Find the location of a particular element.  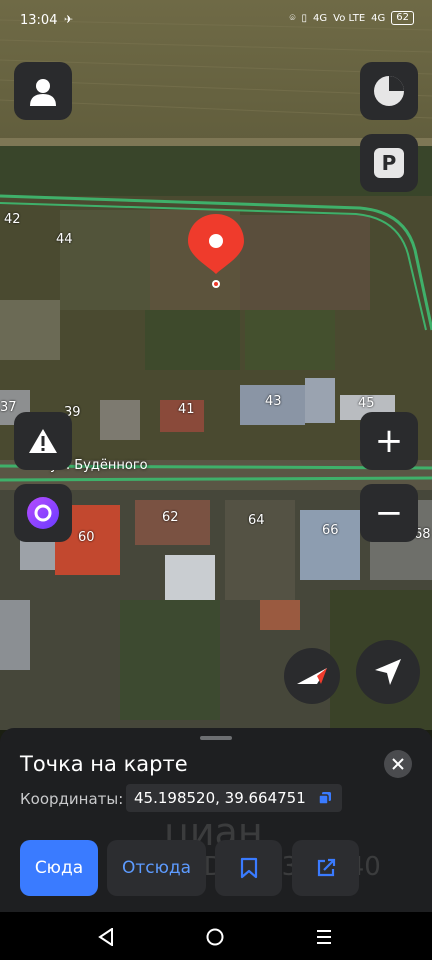

back-icon is located at coordinates (106, 937).